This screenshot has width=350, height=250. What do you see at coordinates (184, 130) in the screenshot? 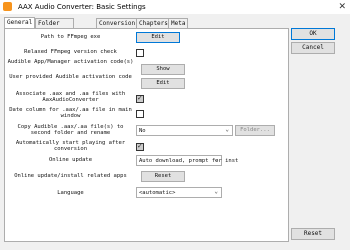
I see `copy-files-select: No ⌄` at bounding box center [184, 130].